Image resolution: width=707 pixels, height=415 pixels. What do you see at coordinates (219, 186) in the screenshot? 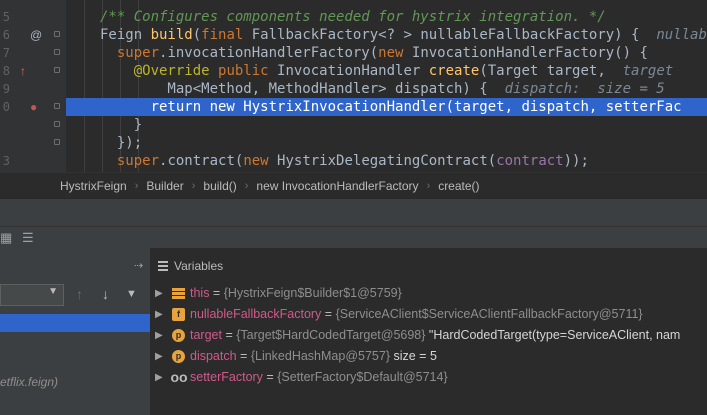
I see `breadcrumb-item: build()` at bounding box center [219, 186].